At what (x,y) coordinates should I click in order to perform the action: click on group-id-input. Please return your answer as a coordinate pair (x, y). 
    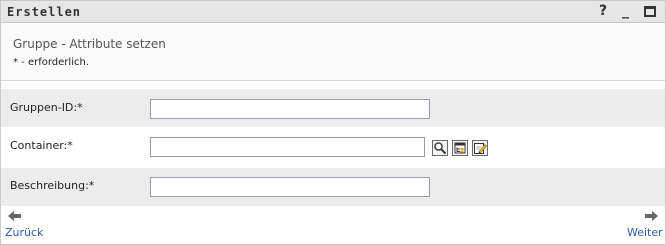
    Looking at the image, I should click on (290, 109).